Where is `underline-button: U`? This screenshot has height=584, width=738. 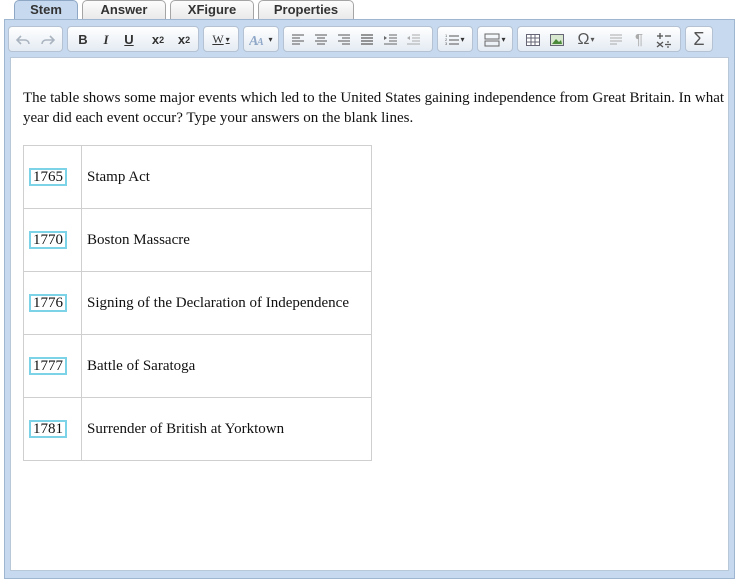 underline-button: U is located at coordinates (129, 39).